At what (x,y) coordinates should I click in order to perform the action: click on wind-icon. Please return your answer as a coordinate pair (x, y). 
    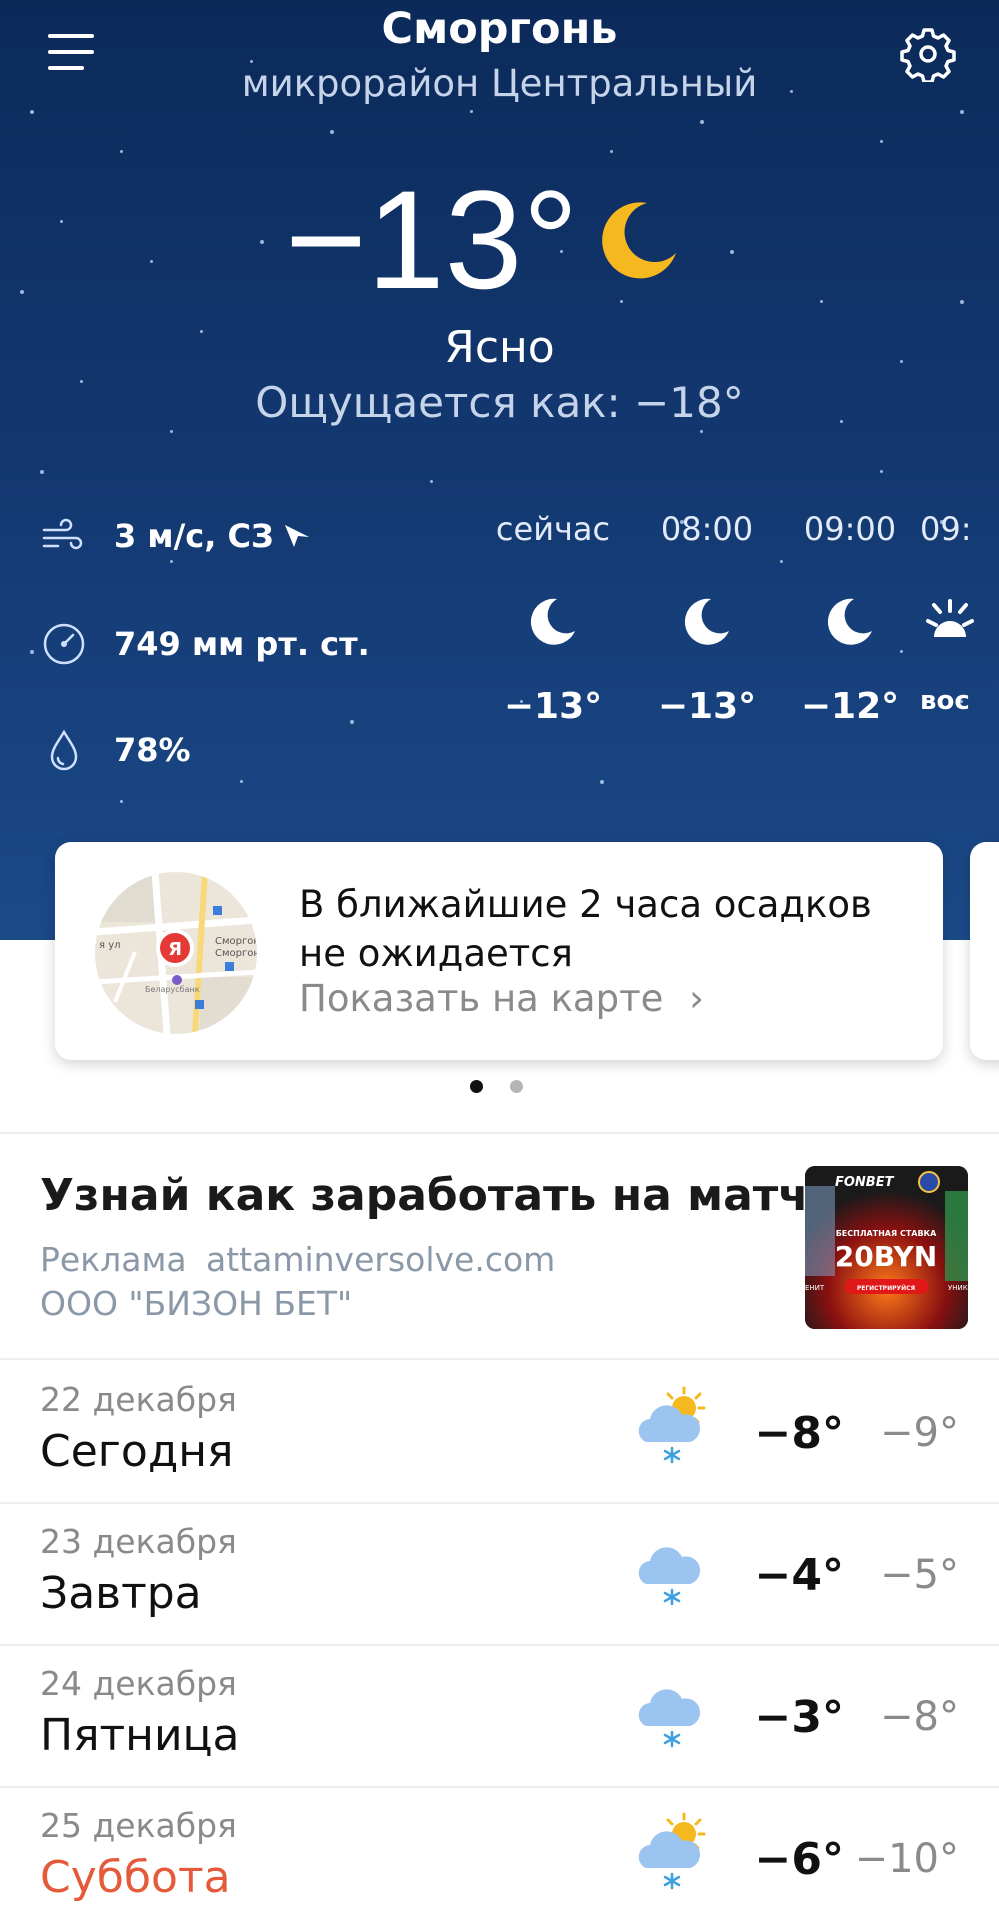
    Looking at the image, I should click on (62, 534).